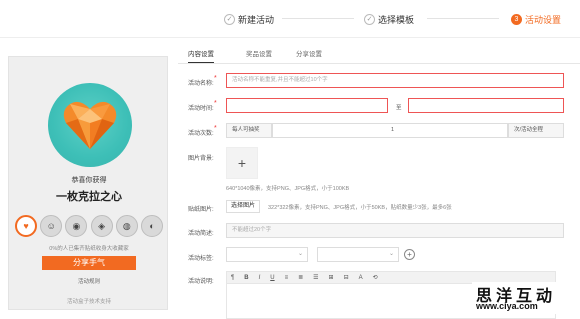 The image size is (580, 319). Describe the element at coordinates (390, 130) in the screenshot. I see `count-input: 1` at that location.